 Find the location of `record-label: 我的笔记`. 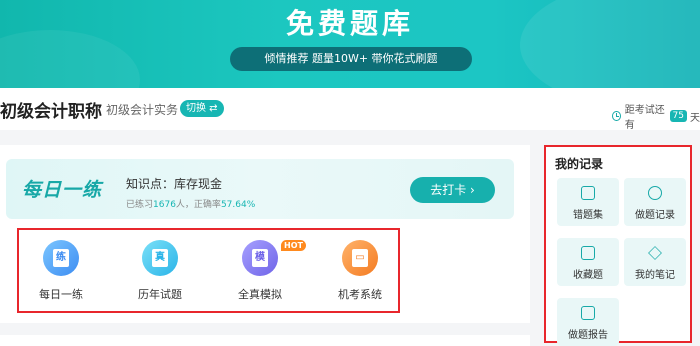

record-label: 我的笔记 is located at coordinates (655, 275).